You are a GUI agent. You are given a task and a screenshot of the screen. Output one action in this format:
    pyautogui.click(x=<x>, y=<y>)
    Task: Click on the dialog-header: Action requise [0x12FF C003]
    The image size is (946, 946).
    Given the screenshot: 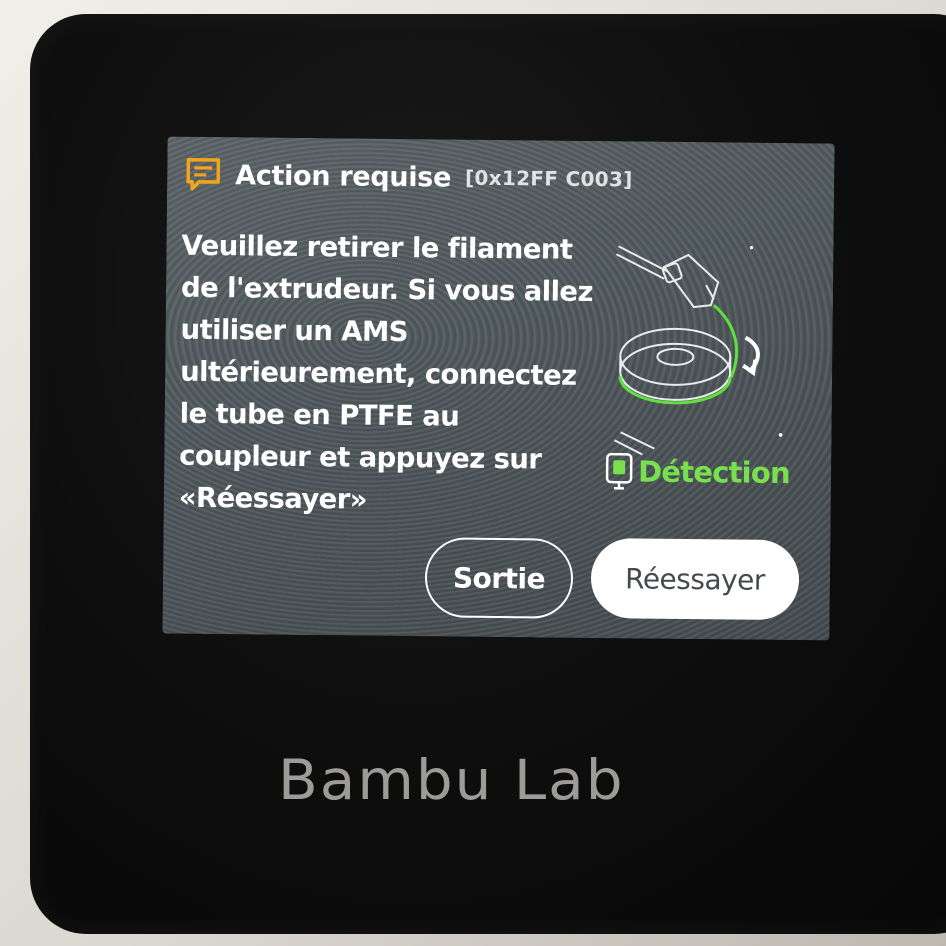 What is the action you would take?
    pyautogui.click(x=408, y=177)
    